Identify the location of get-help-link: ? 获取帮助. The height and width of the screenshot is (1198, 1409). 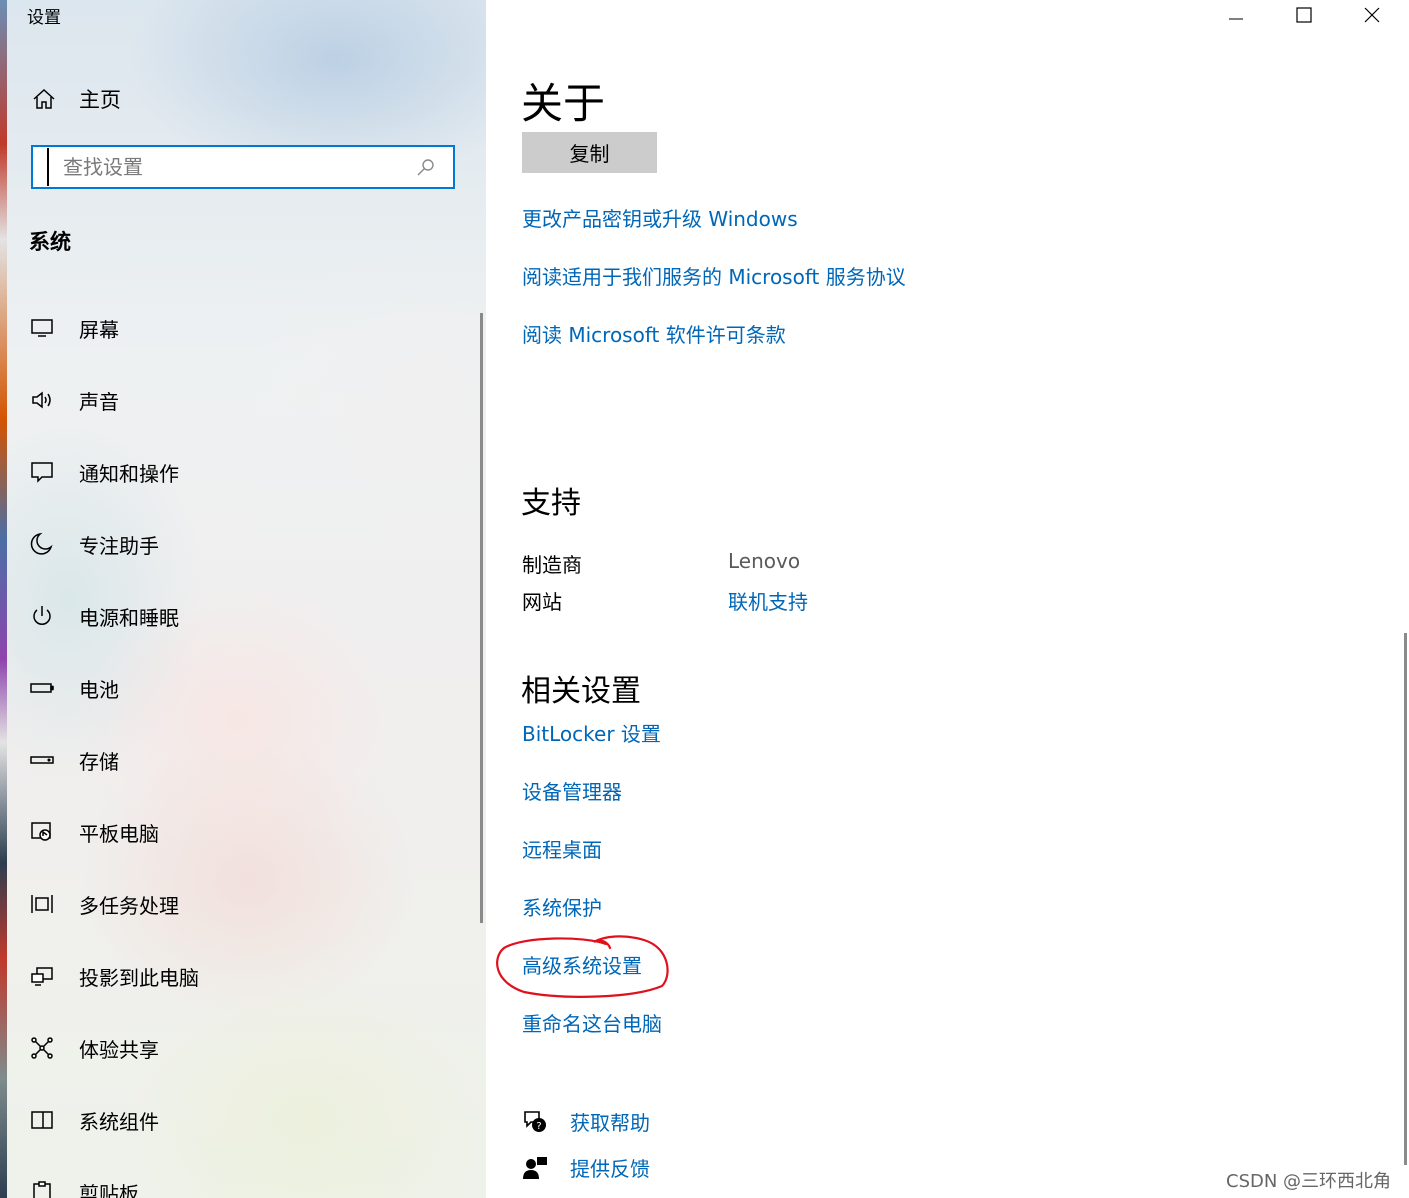
(586, 1121).